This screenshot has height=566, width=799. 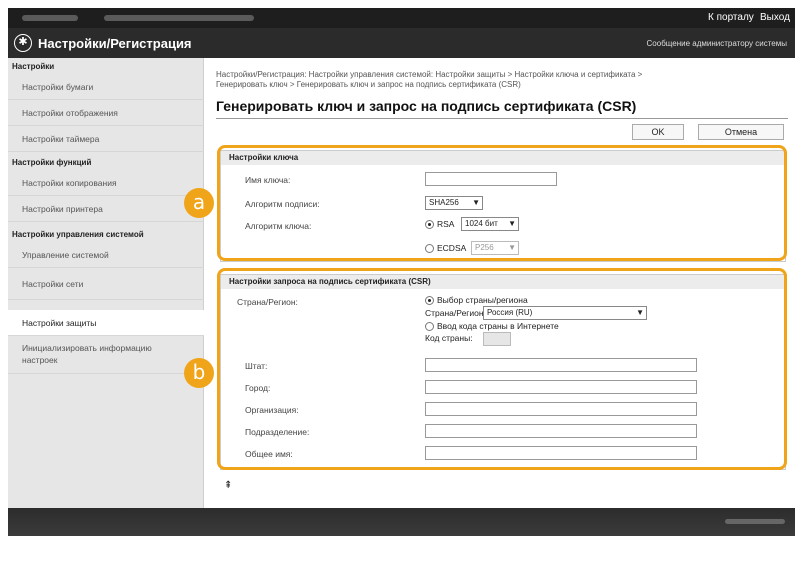 I want to click on footer-bar, so click(x=401, y=522).